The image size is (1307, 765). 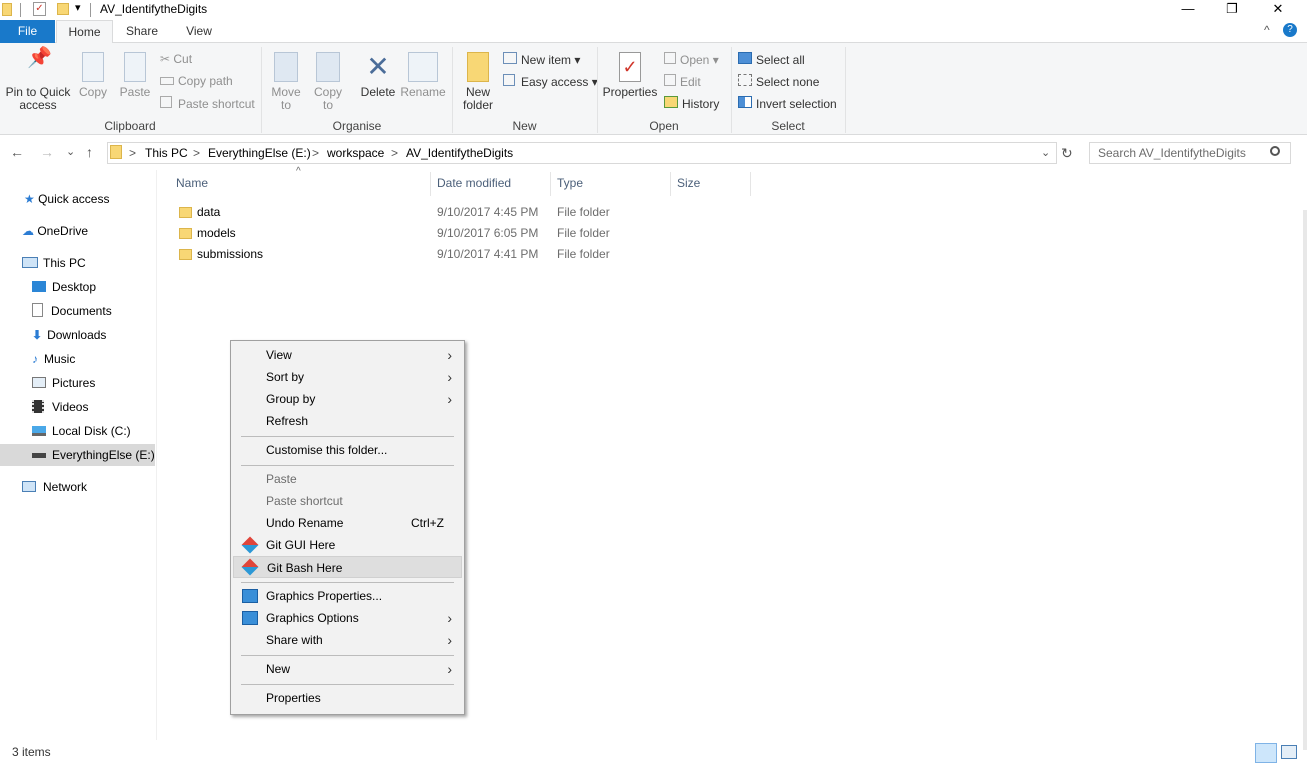 I want to click on invert-selection-button: Invert selection, so click(x=787, y=103).